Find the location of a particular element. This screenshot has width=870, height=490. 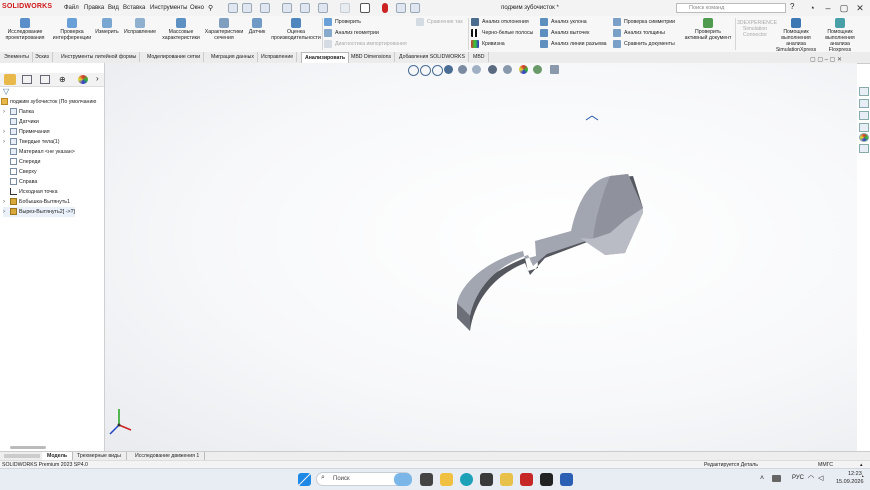

pin-icon: ⚲ is located at coordinates (210, 8).